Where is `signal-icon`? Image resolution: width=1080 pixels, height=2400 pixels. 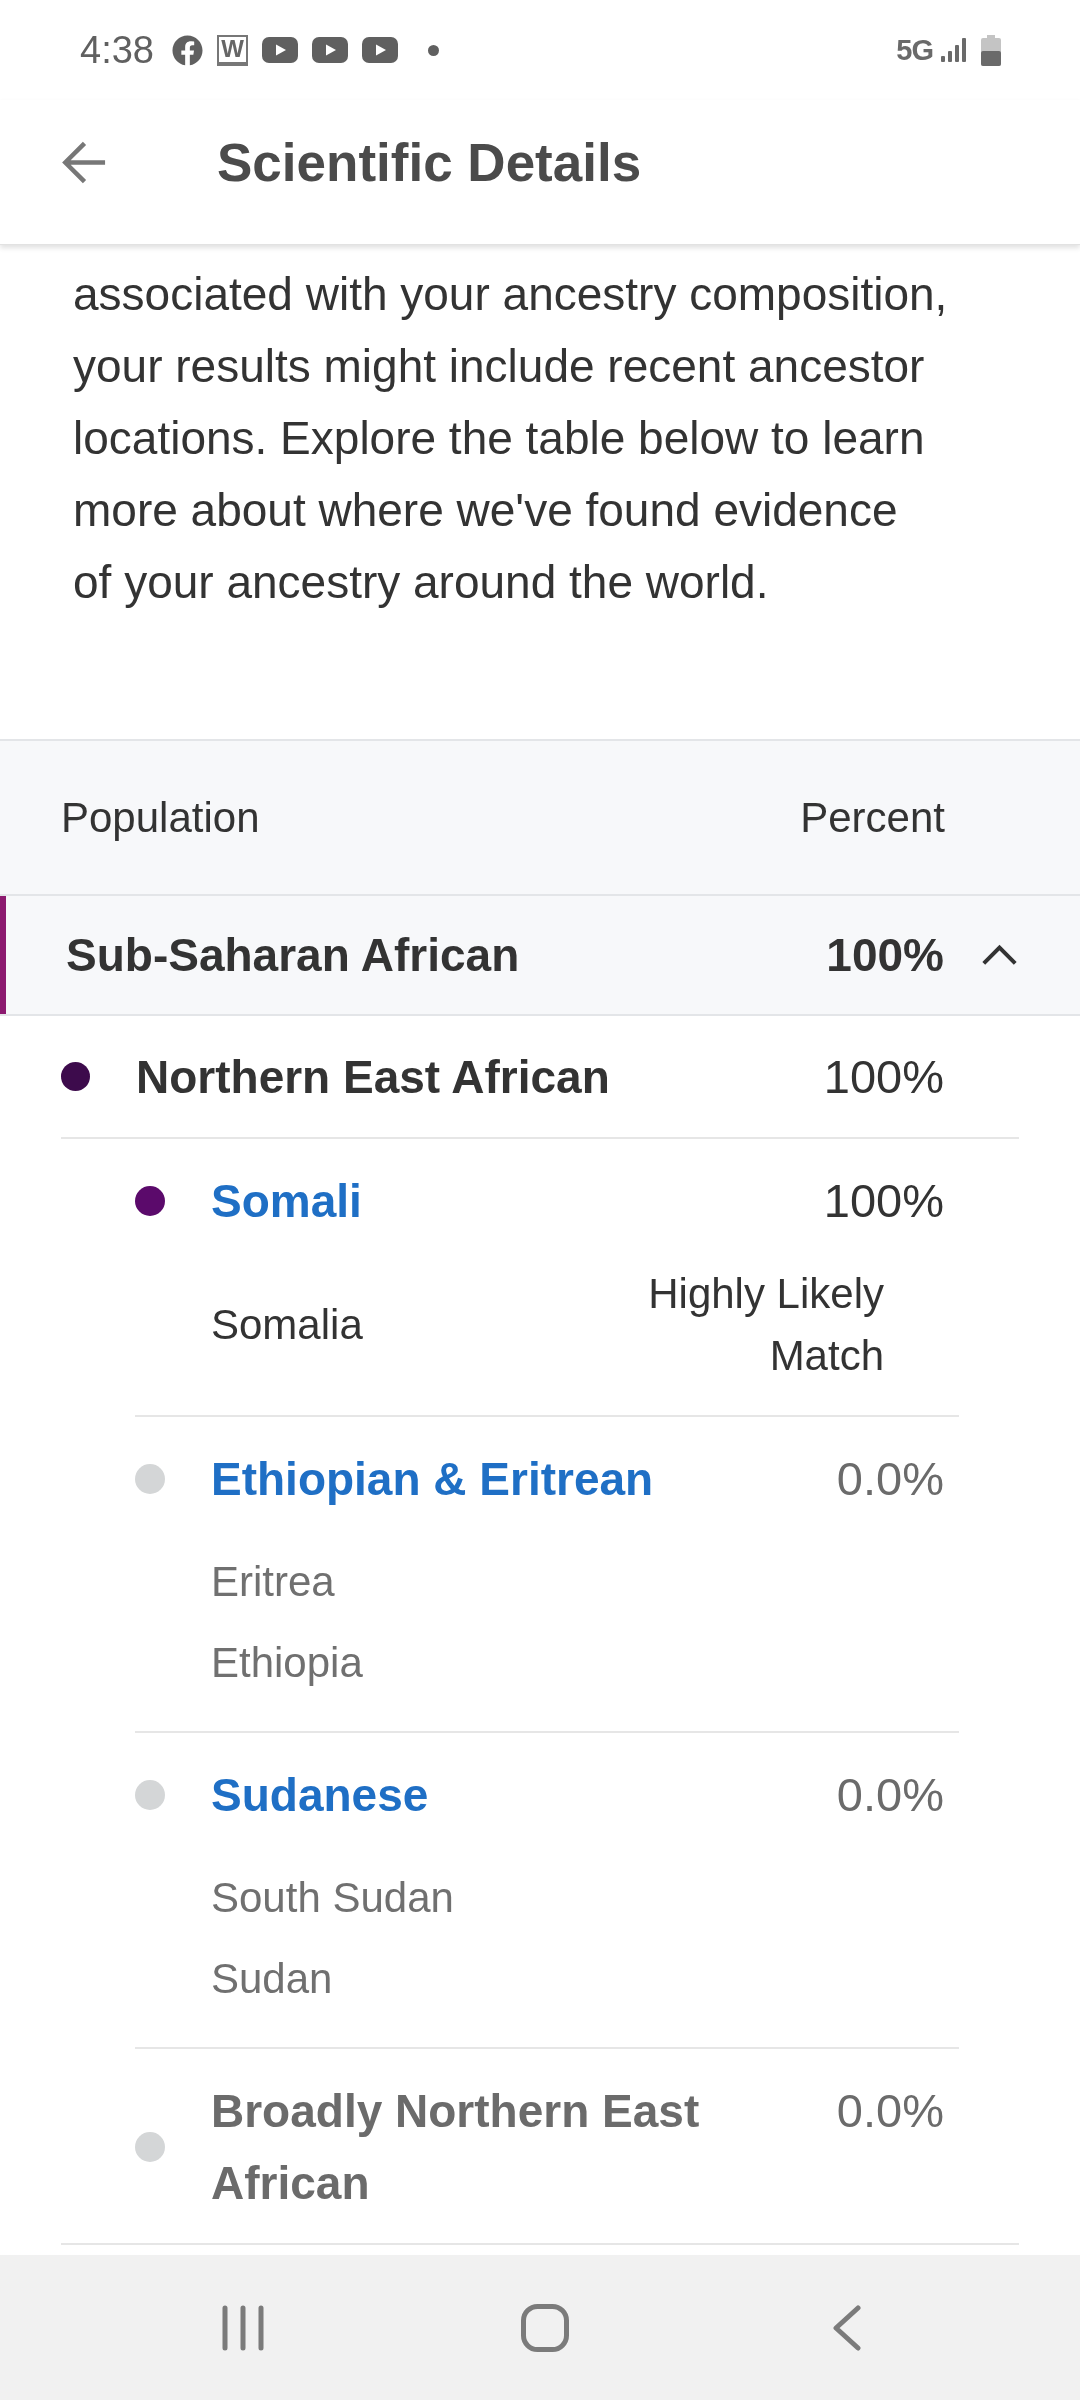
signal-icon is located at coordinates (954, 50).